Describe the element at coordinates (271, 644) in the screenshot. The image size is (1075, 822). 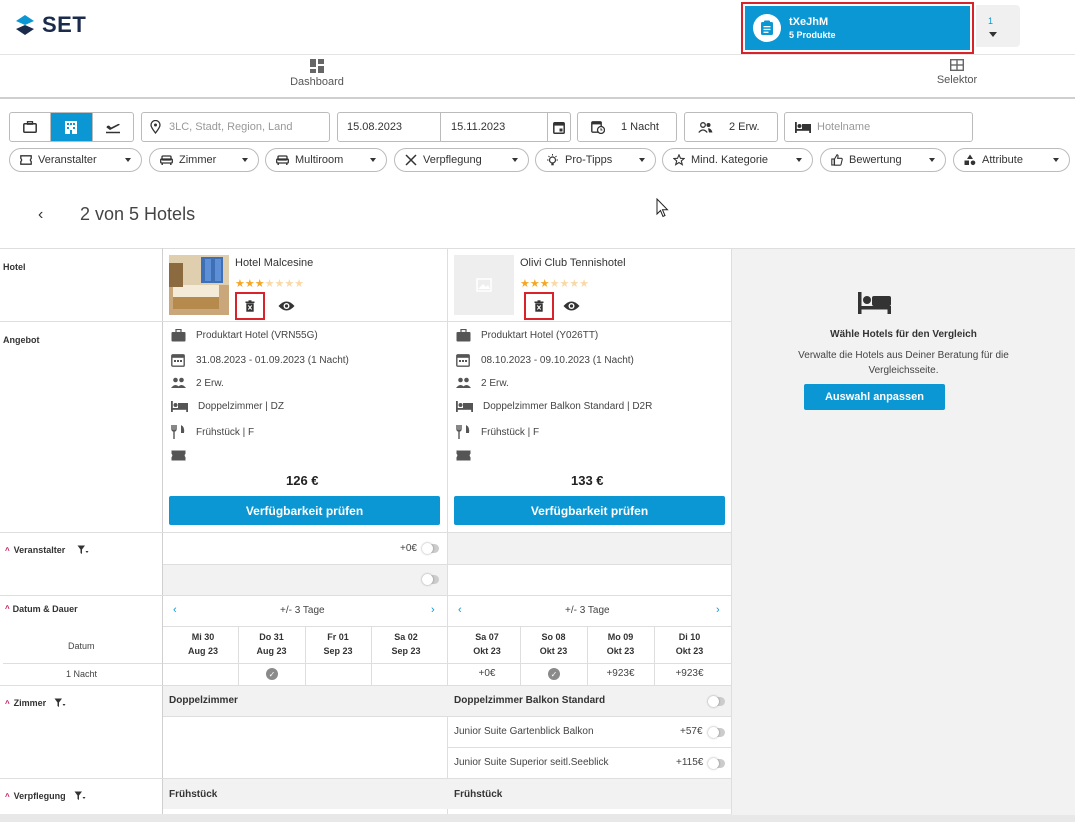
I see `date-column: Do 31 Aug 23` at that location.